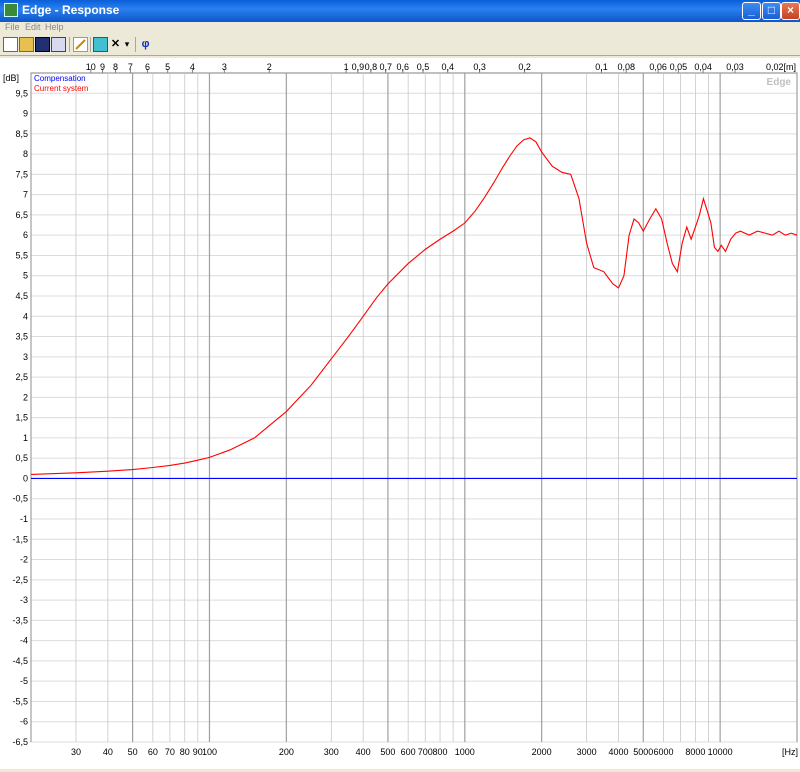 The image size is (800, 772). Describe the element at coordinates (400, 45) in the screenshot. I see `toolbar: ✕ ▾ φ` at that location.